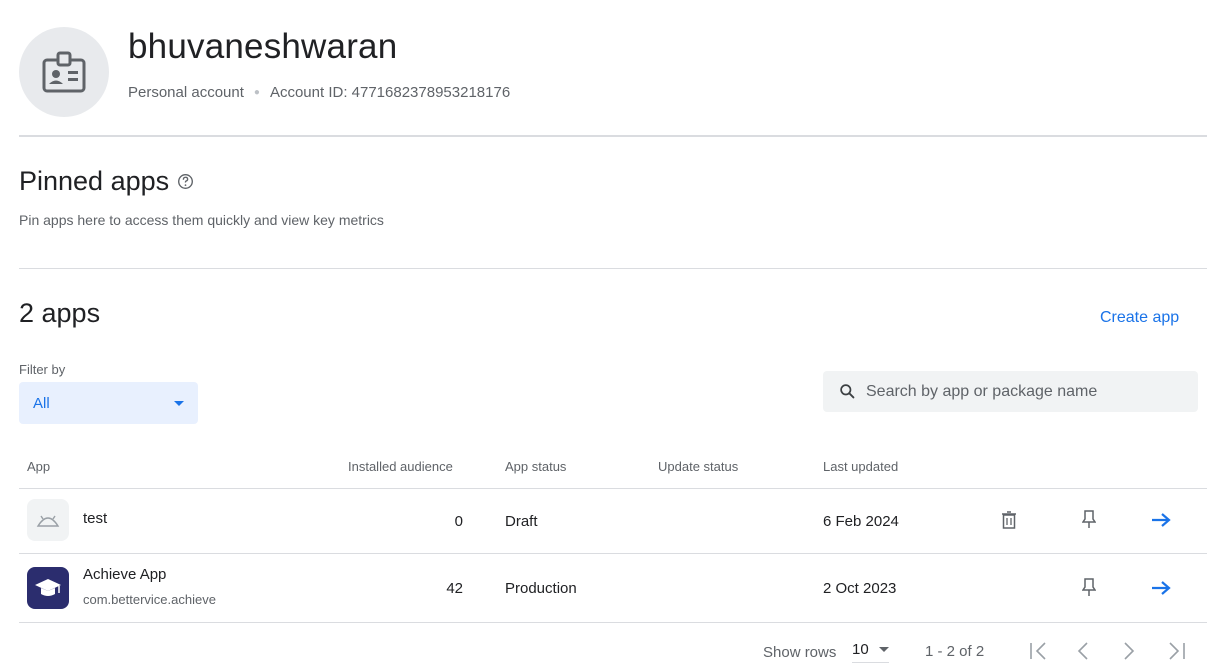  I want to click on column-header-installed-audience: Installed audience, so click(400, 466).